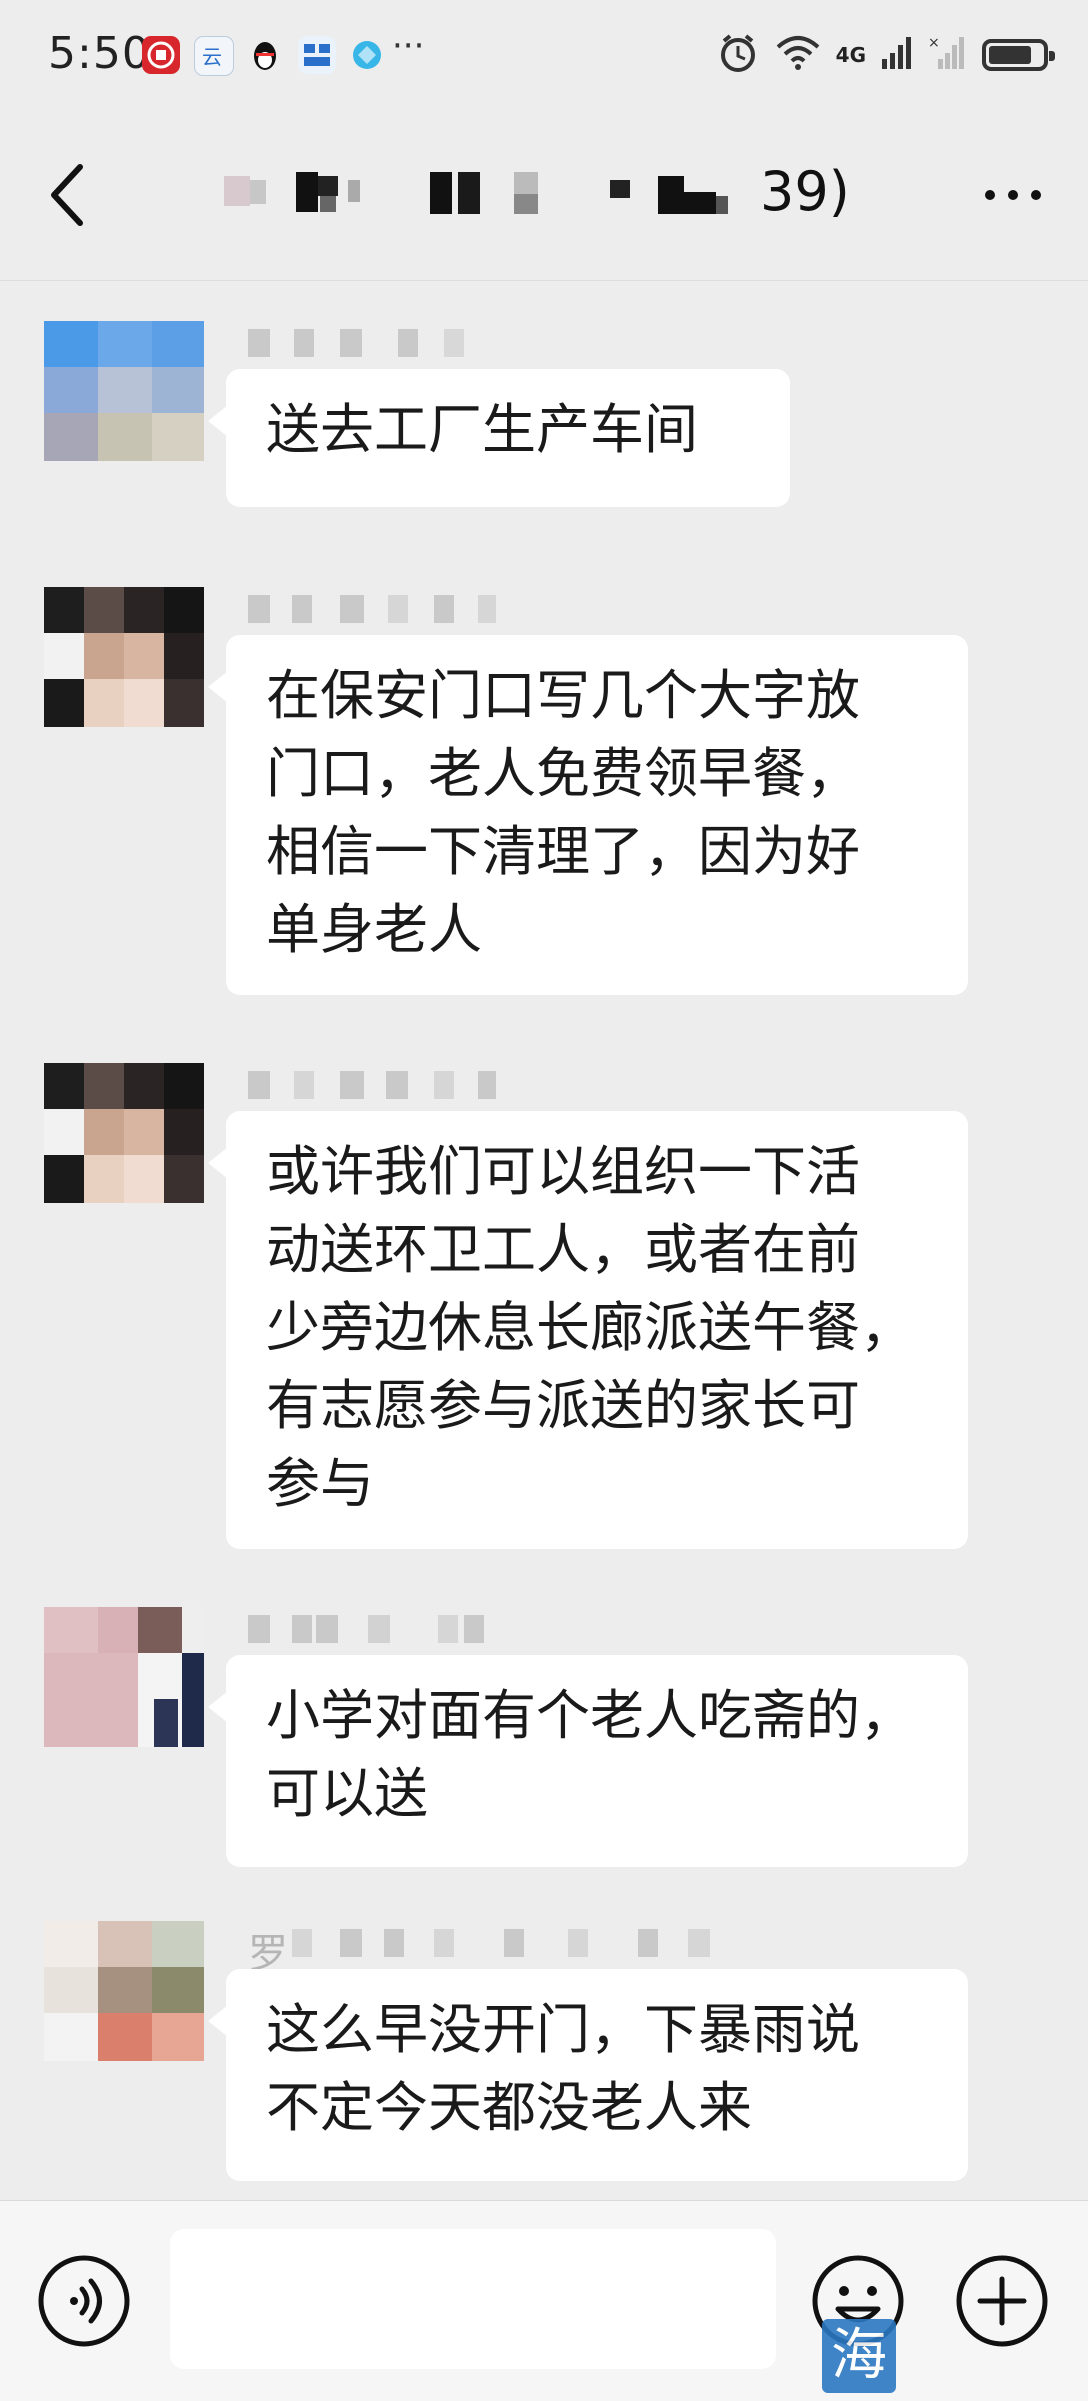 This screenshot has height=2401, width=1088. I want to click on voice-icon, so click(84, 2301).